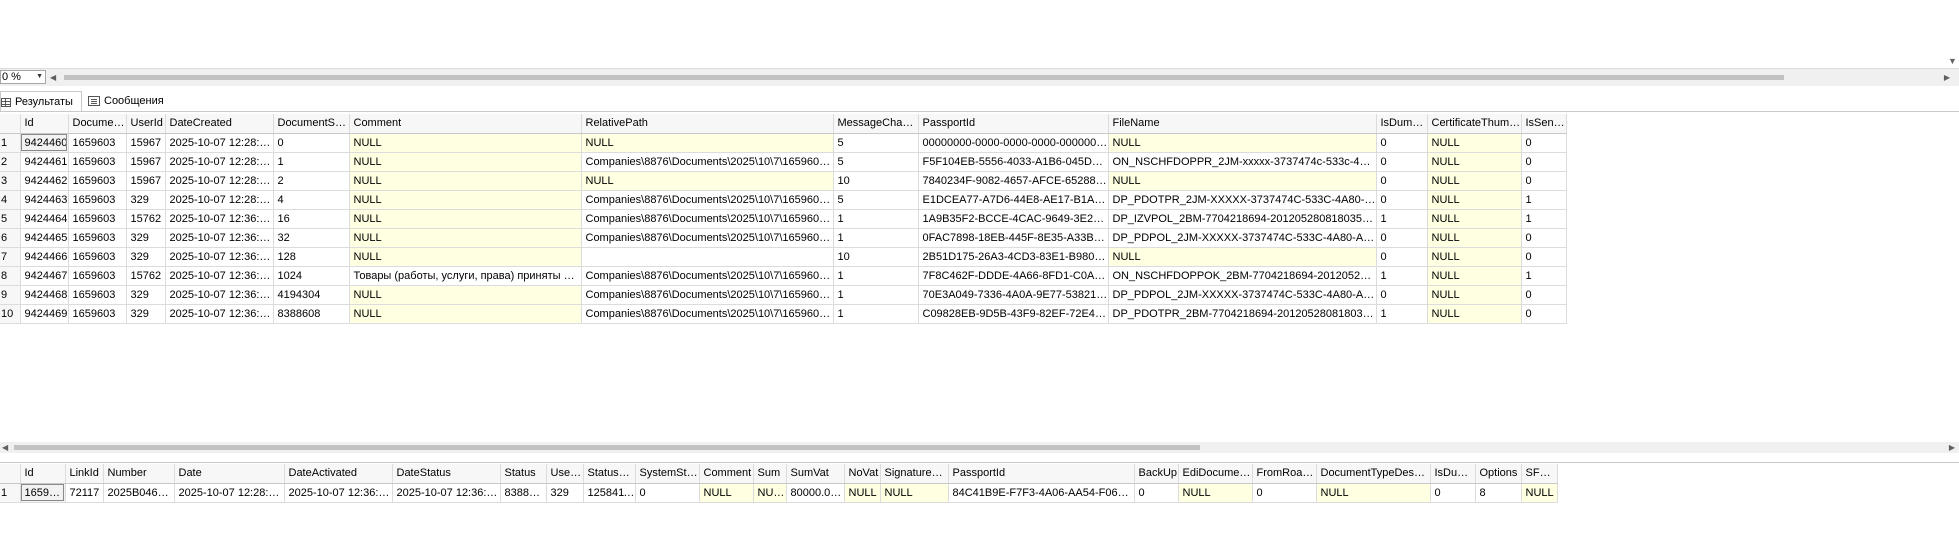  Describe the element at coordinates (229, 493) in the screenshot. I see `table-cell: 2025-10-07 12:28:40.650` at that location.